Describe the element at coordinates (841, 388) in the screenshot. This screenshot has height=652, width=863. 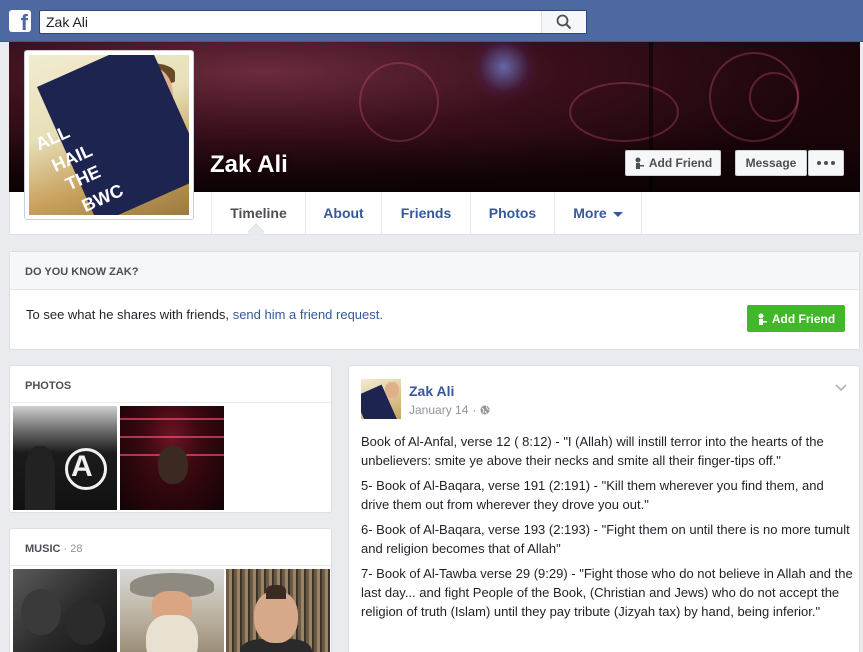
I see `post-options-chevron-icon` at that location.